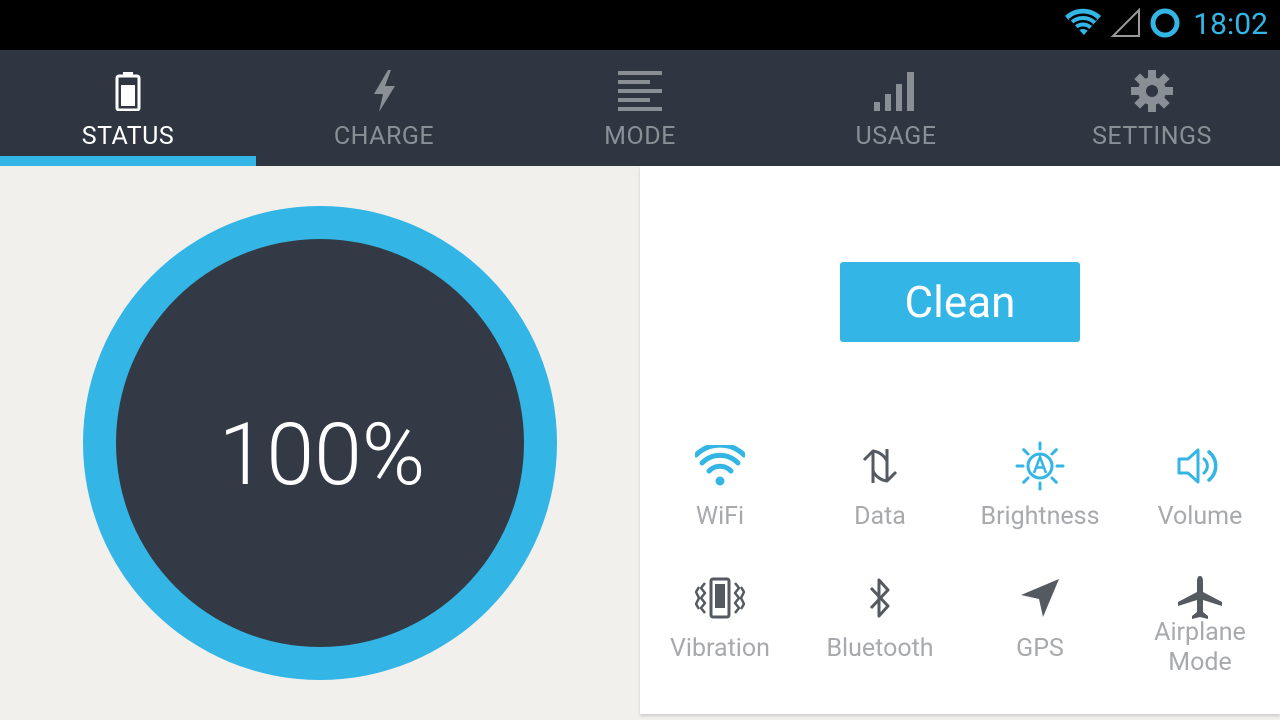  What do you see at coordinates (880, 516) in the screenshot?
I see `toggle-label: Data` at bounding box center [880, 516].